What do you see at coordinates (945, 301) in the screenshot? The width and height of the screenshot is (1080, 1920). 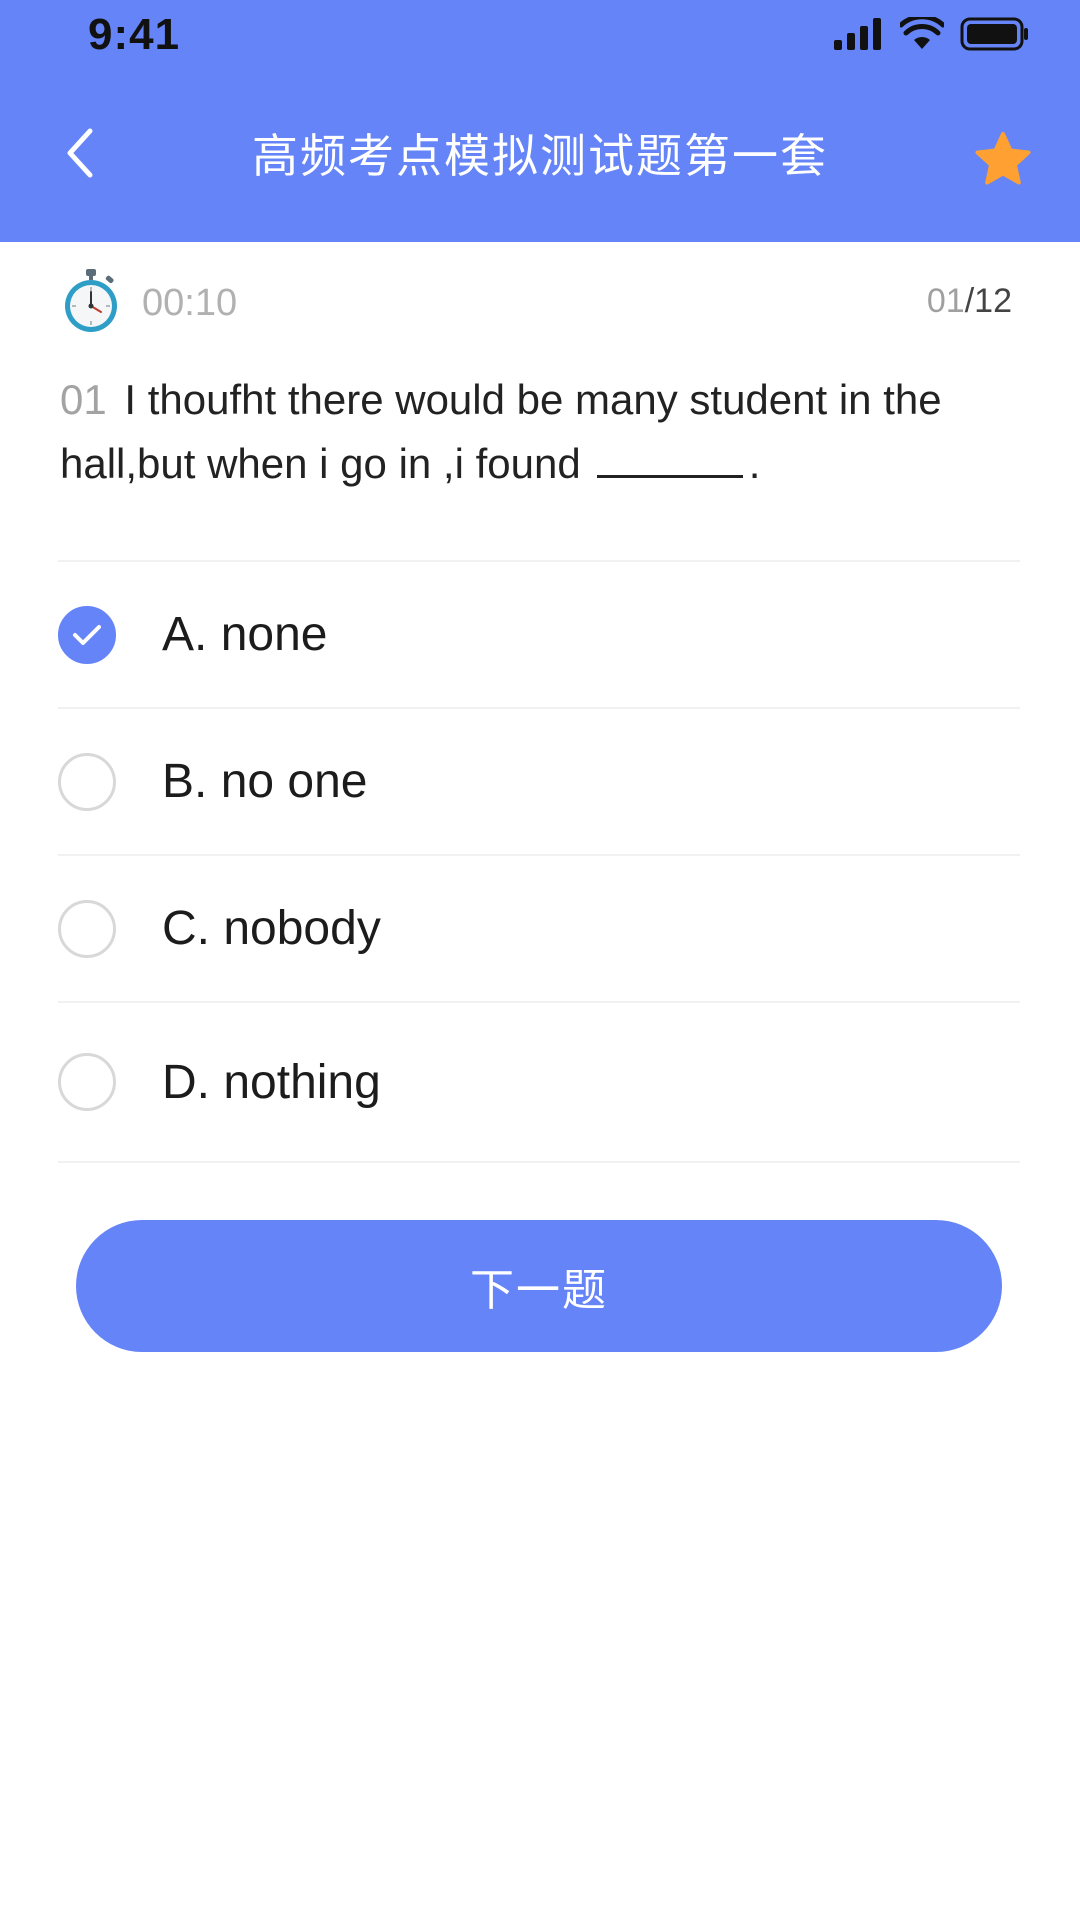 I see `progress-current: 01` at bounding box center [945, 301].